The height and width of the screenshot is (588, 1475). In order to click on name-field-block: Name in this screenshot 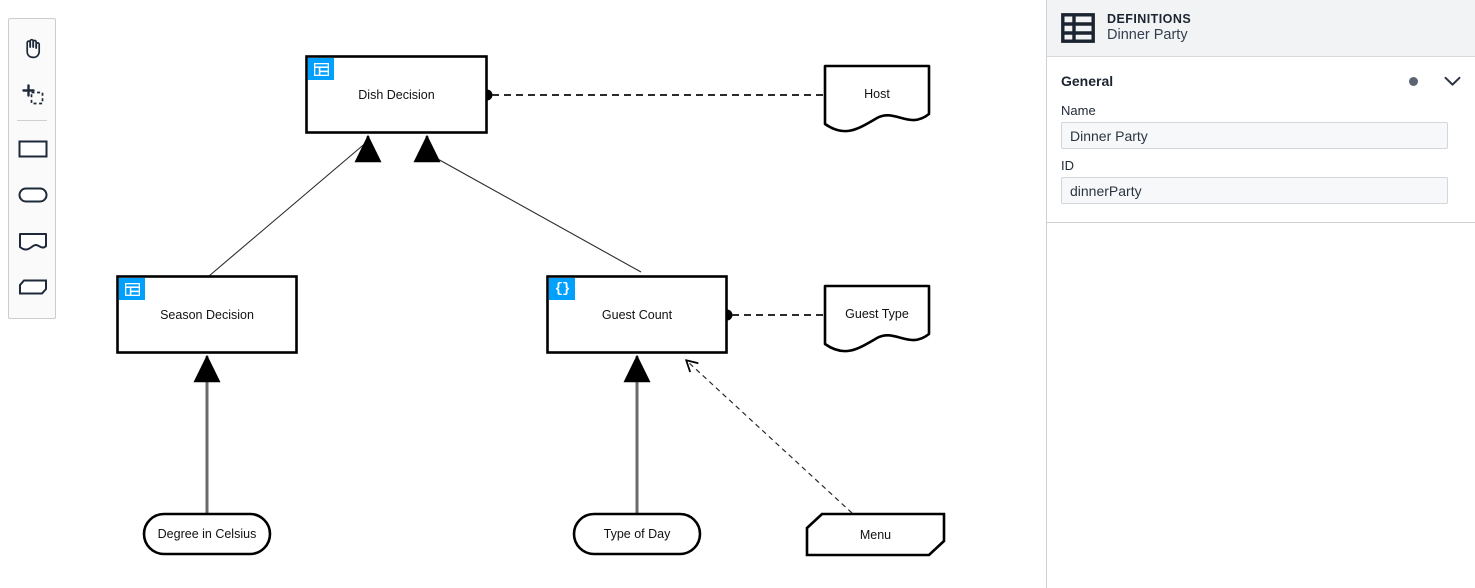, I will do `click(1261, 126)`.